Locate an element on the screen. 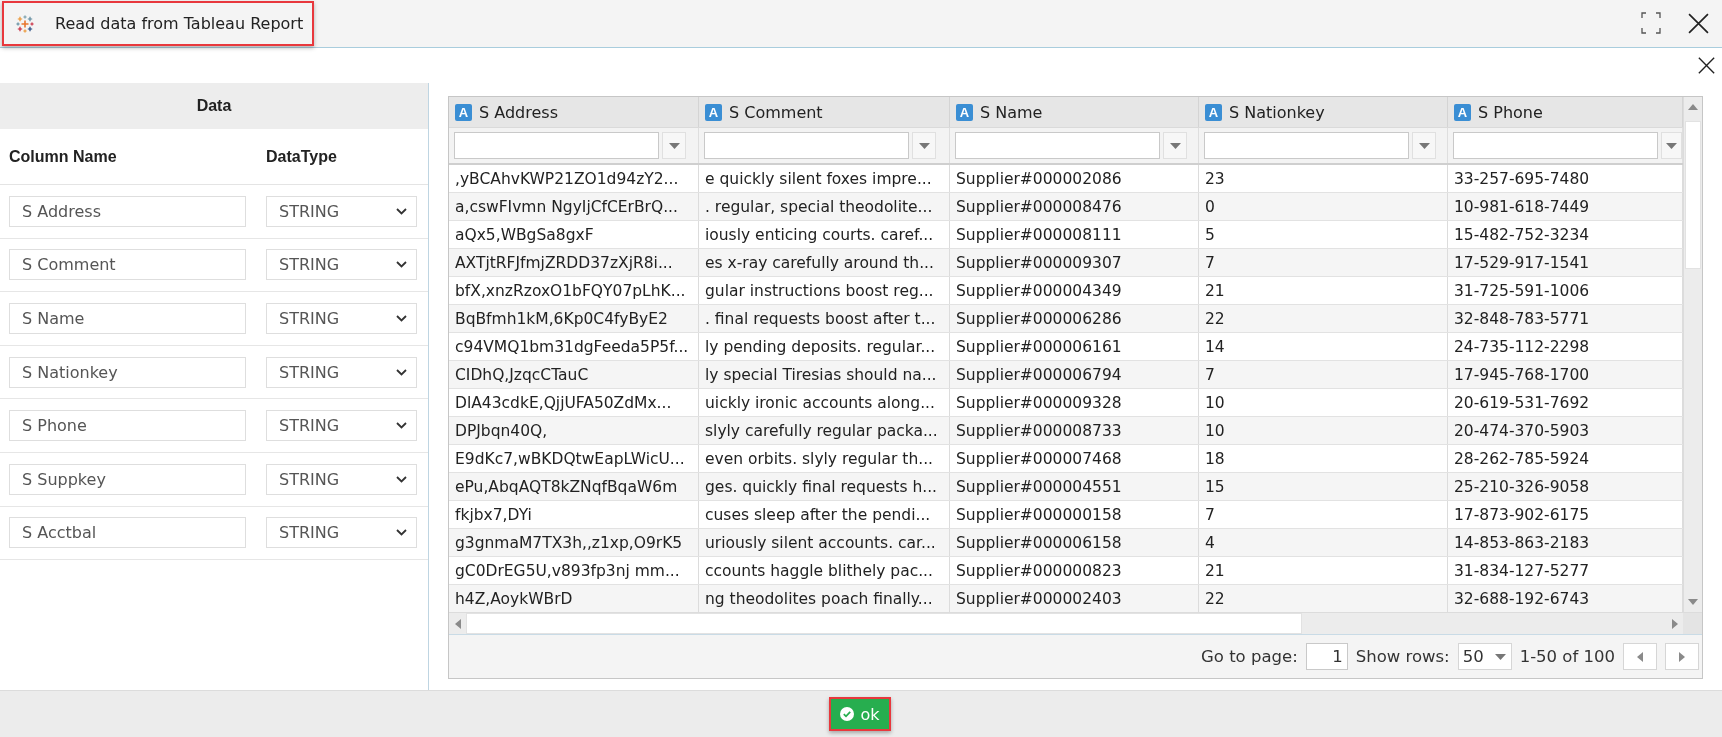  goto-page-label: Go to page: is located at coordinates (1249, 656).